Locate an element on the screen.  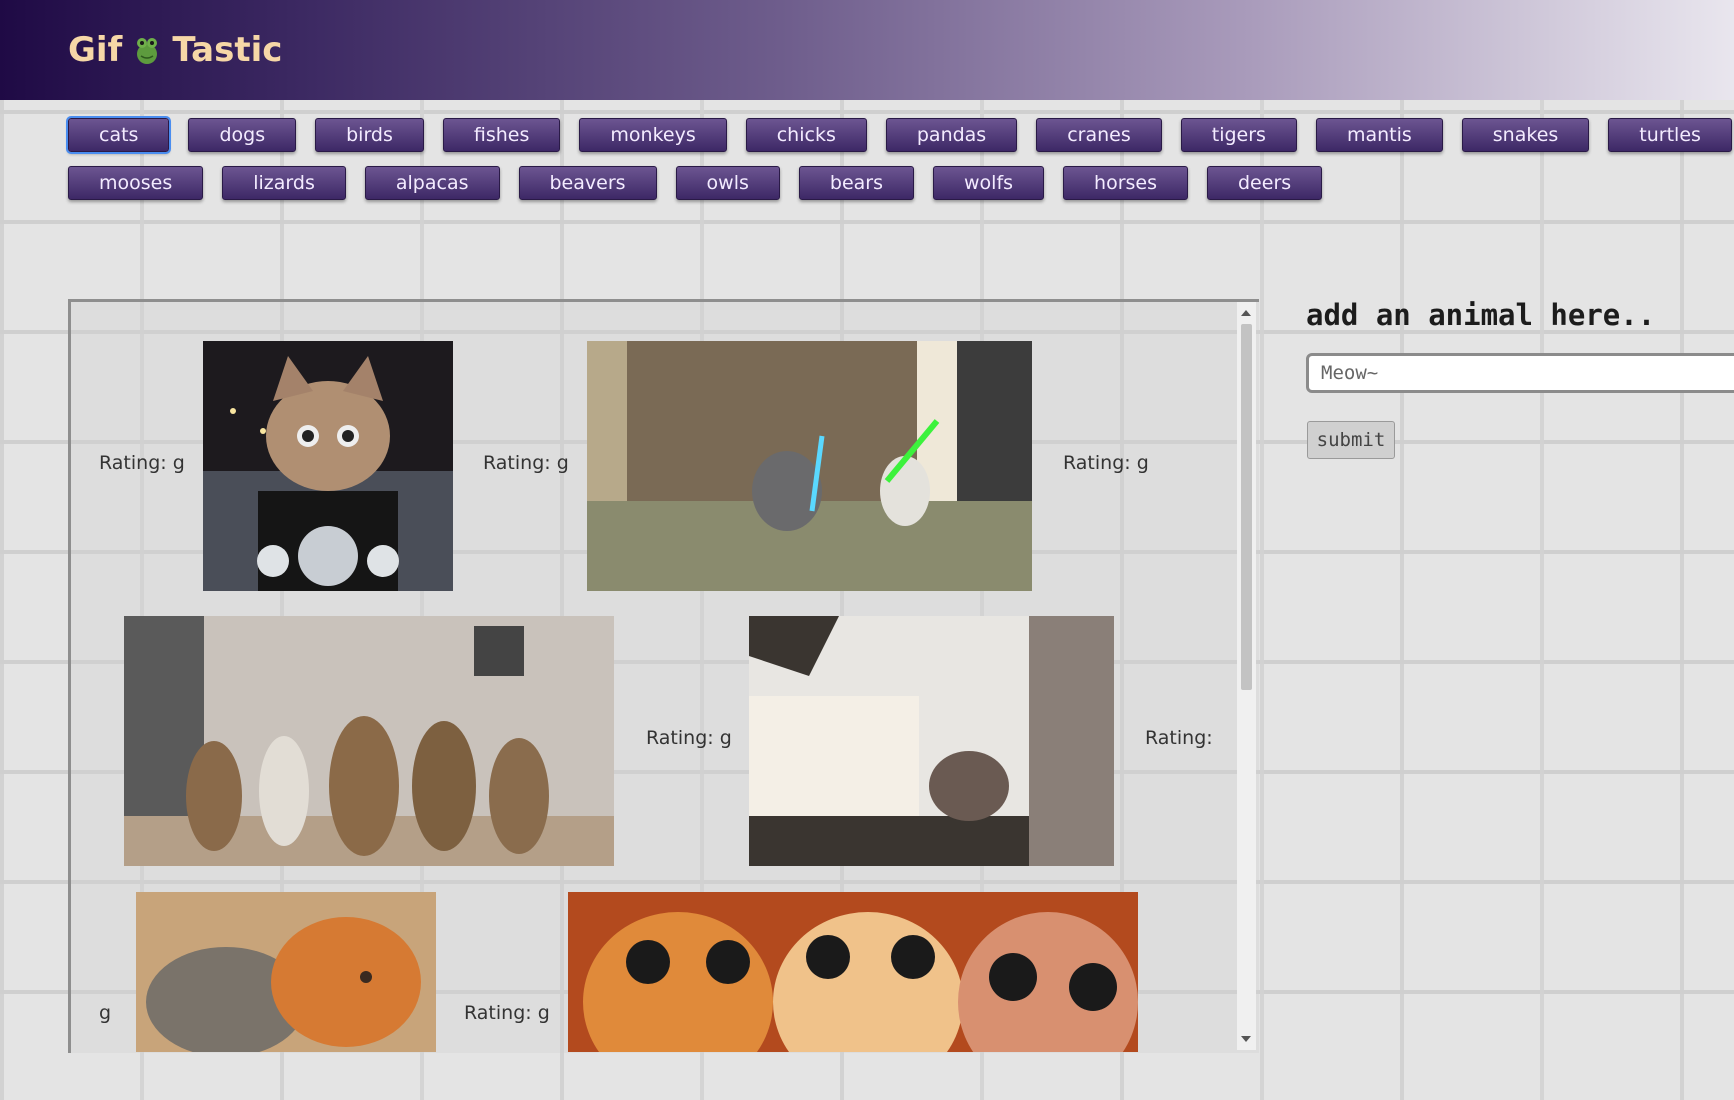
animal-button-snakes: snakes is located at coordinates (1525, 135).